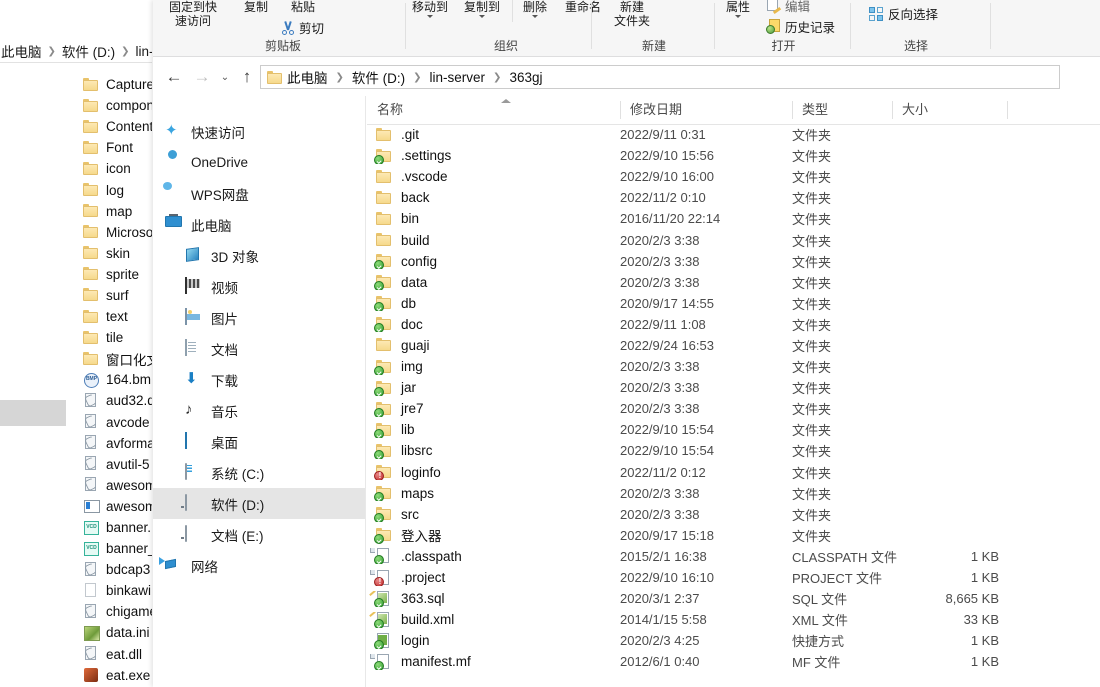  I want to click on cell-name: loginfo, so click(493, 472).